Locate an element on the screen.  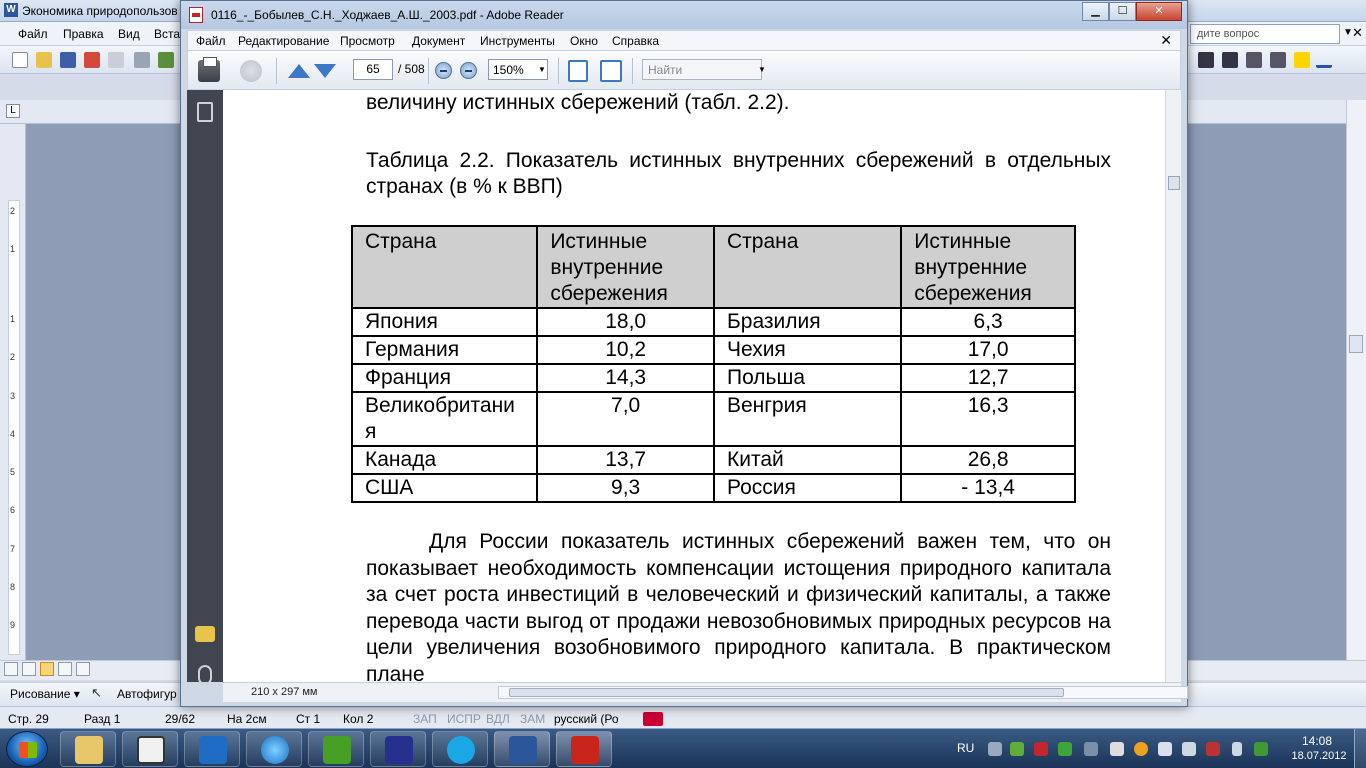
word-menu-edit: Правка is located at coordinates (83, 34).